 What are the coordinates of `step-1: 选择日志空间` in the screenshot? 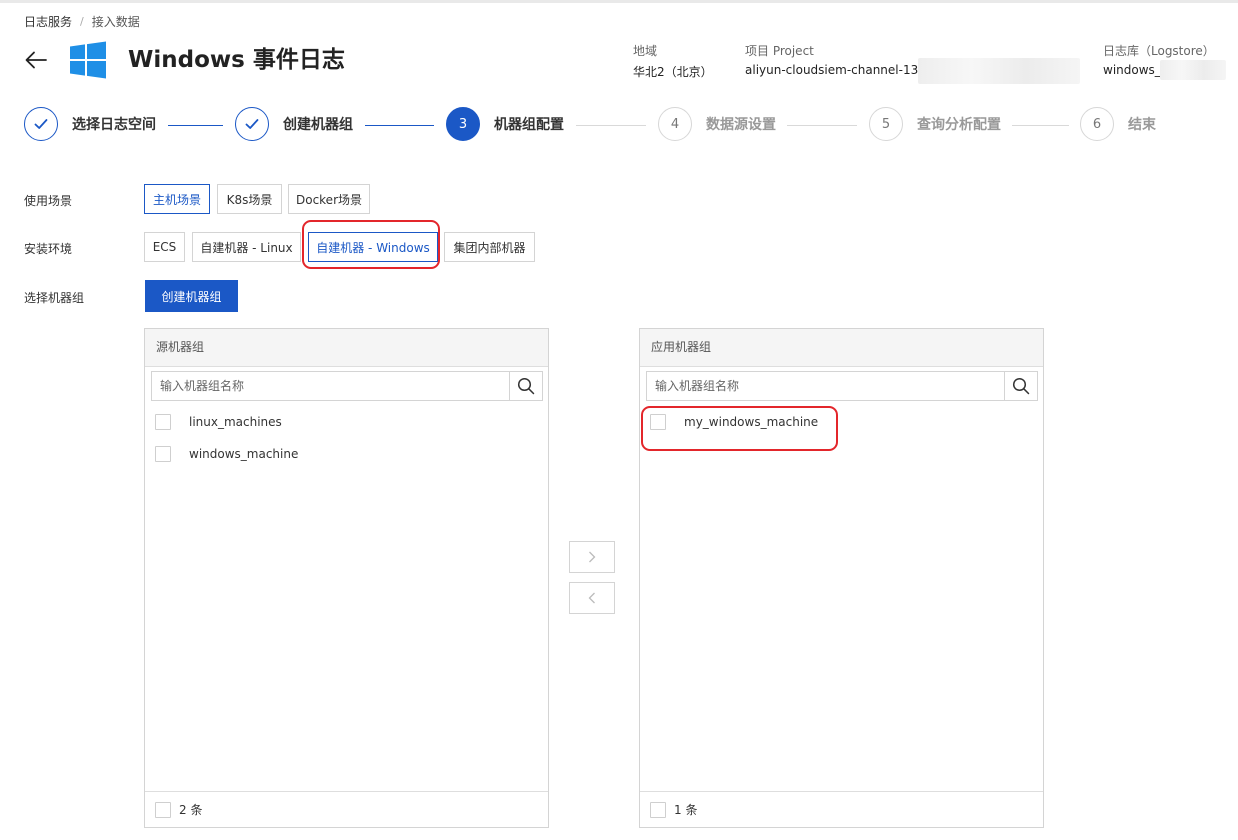 It's located at (90, 124).